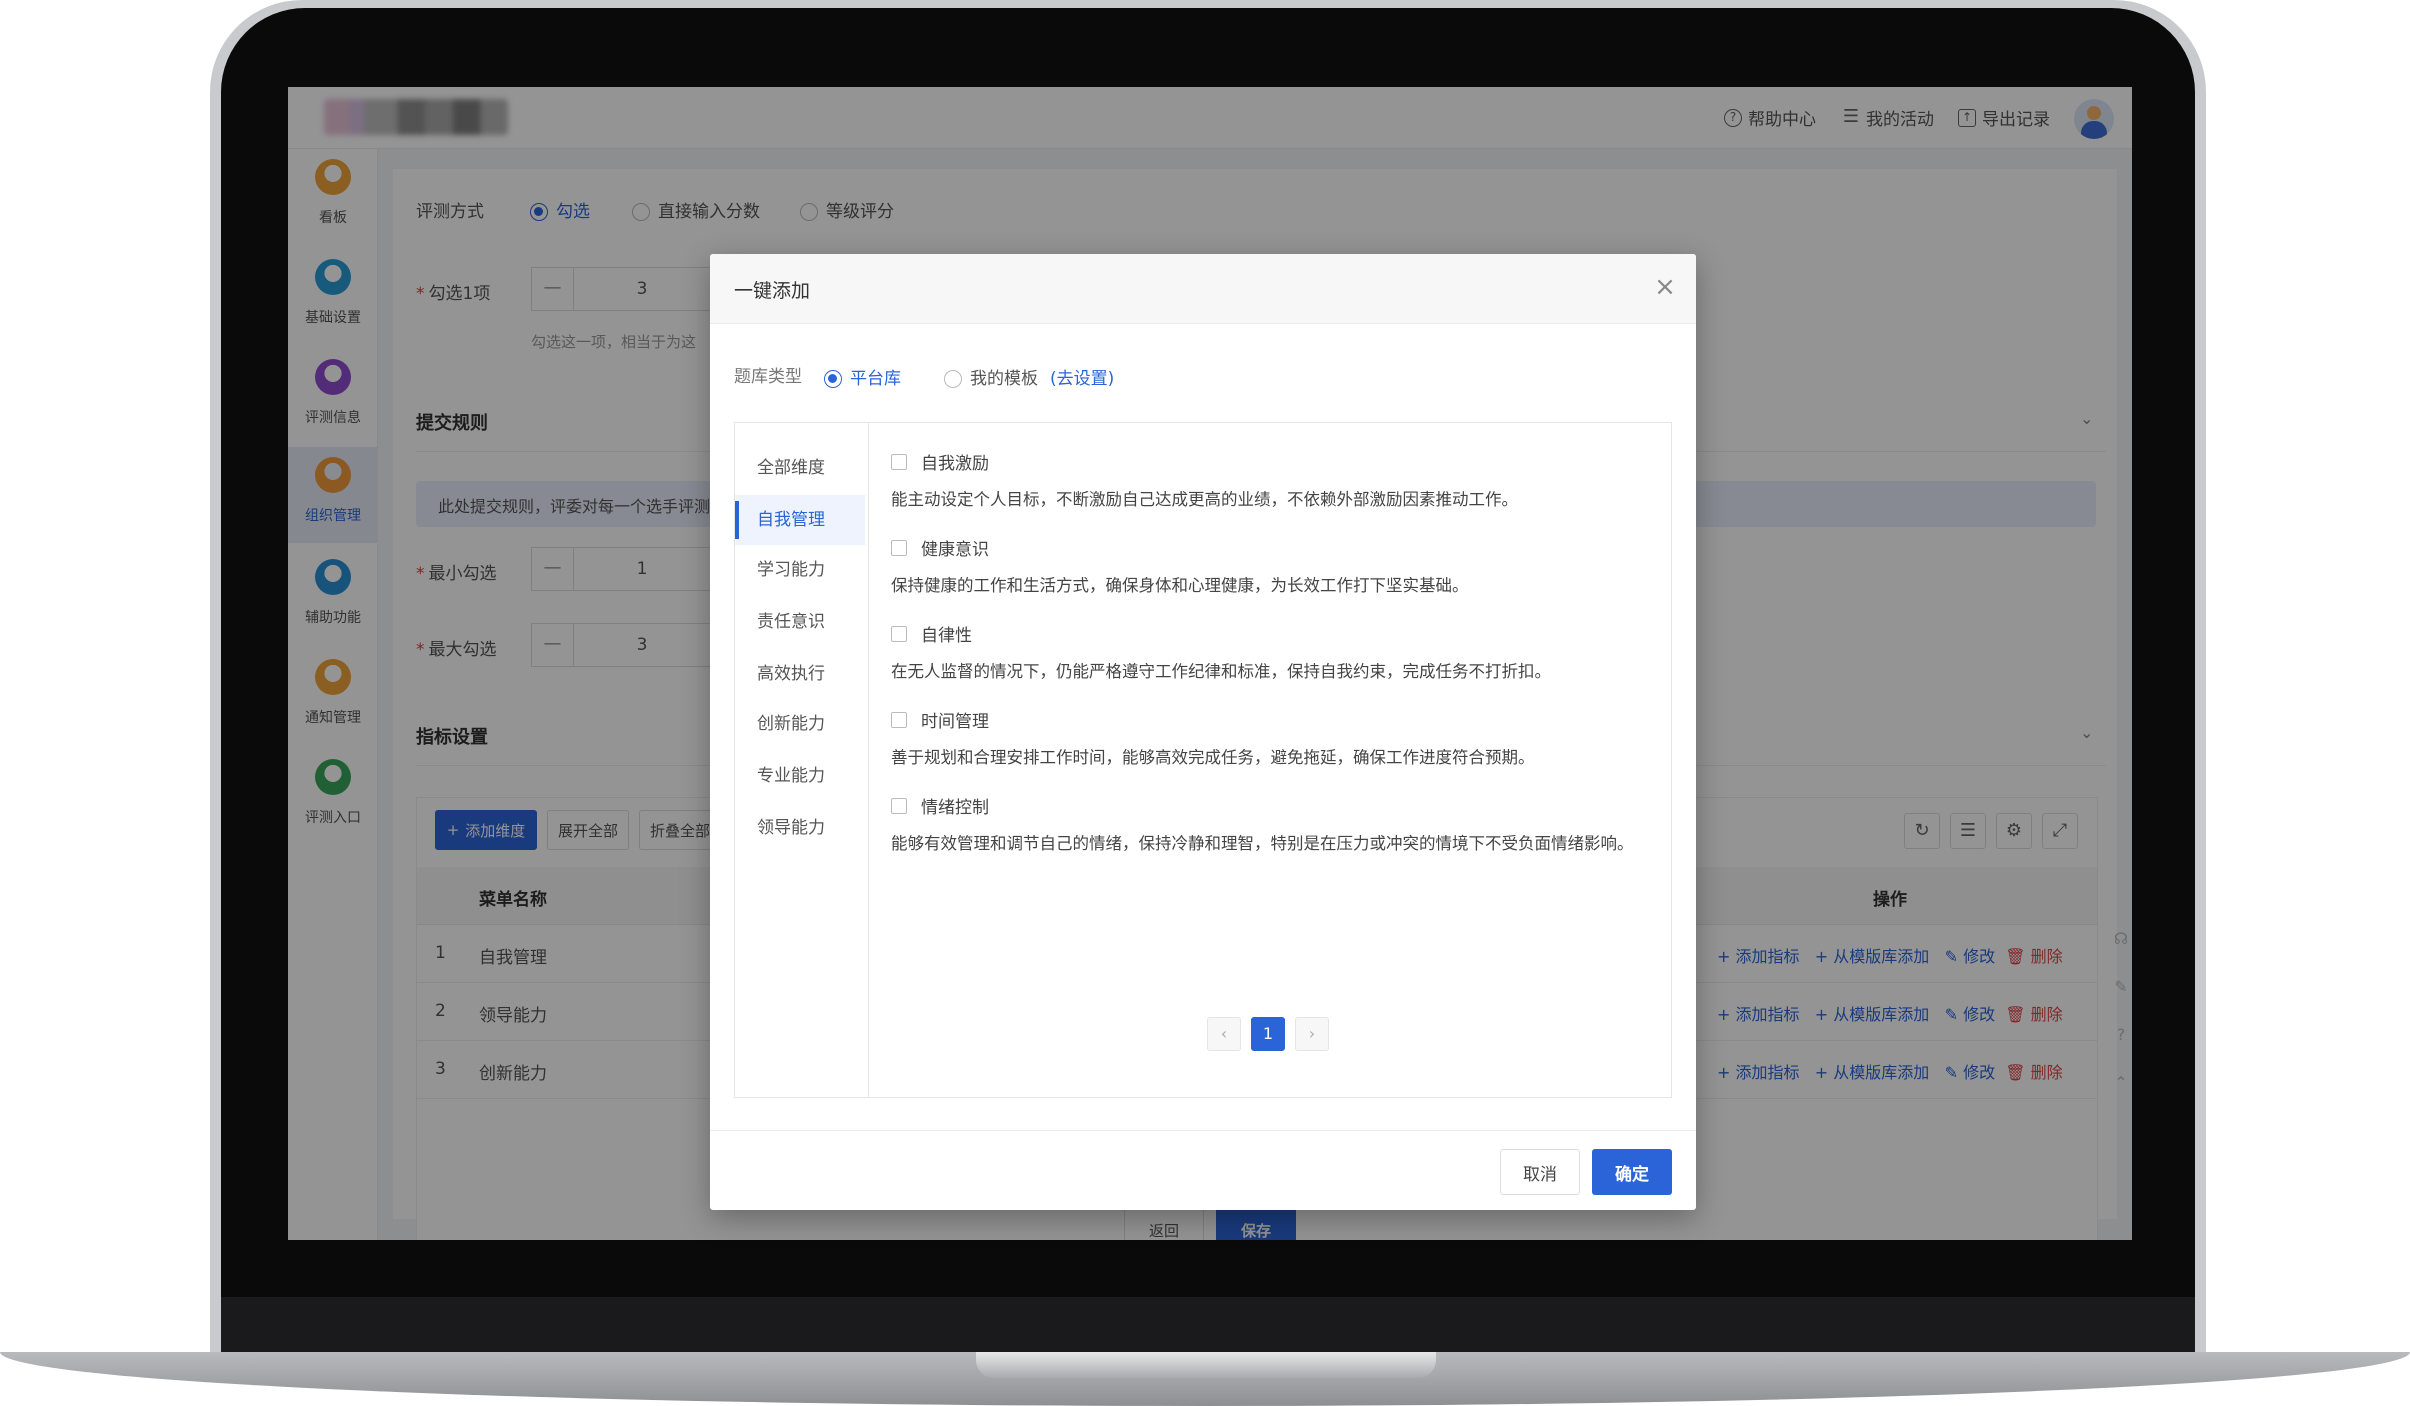 This screenshot has width=2410, height=1406. Describe the element at coordinates (800, 570) in the screenshot. I see `category-learning: 学习能力` at that location.